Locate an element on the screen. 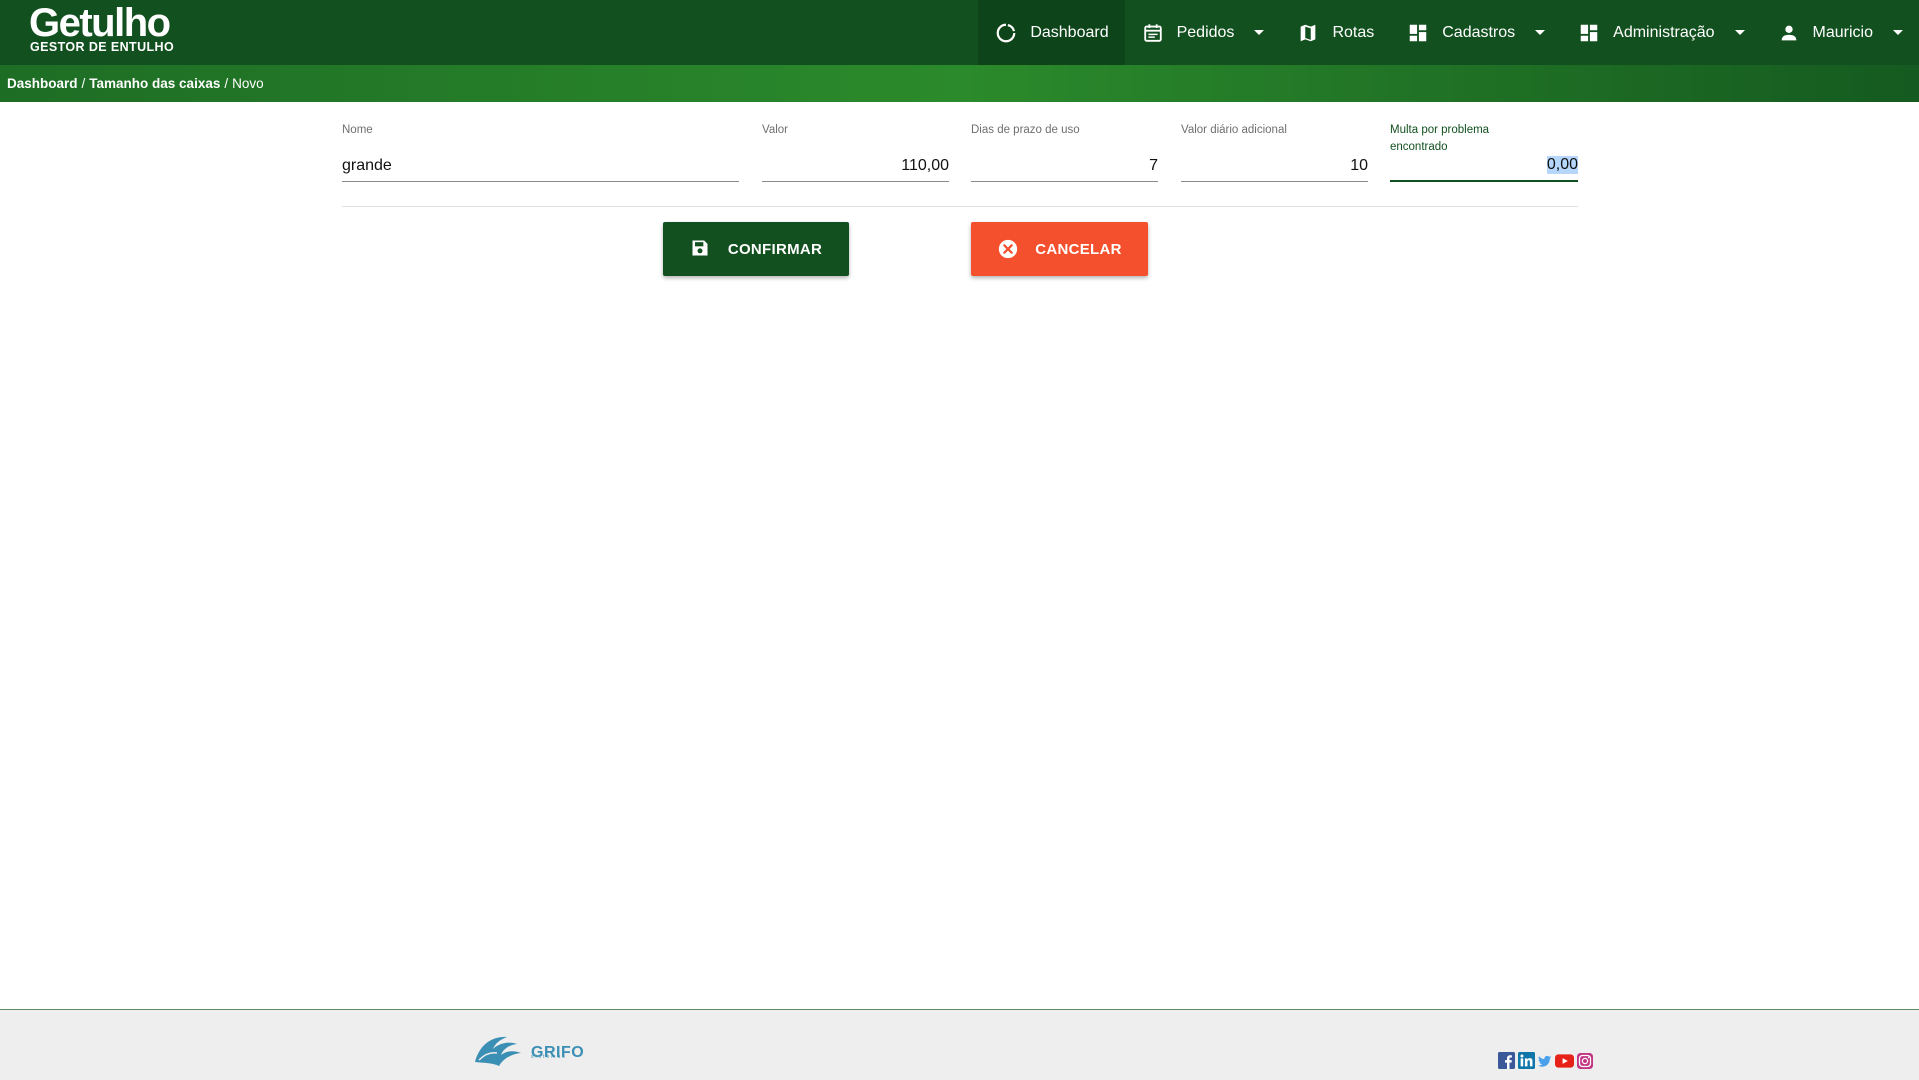 The image size is (1919, 1080). nav-item-rotas: Rotas is located at coordinates (1335, 32).